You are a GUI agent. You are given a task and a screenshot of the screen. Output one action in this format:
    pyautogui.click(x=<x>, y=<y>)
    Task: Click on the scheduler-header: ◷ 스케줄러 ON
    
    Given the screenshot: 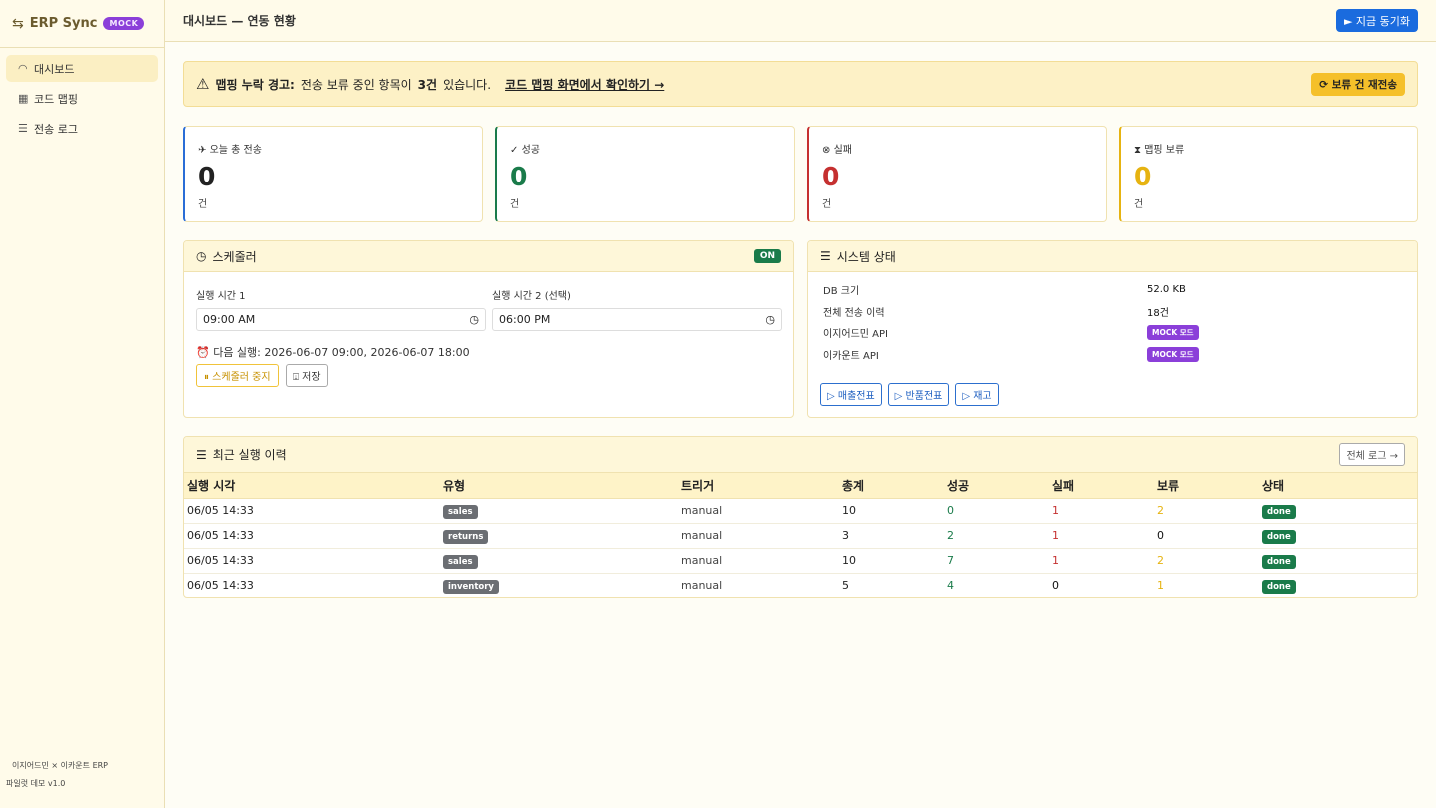 What is the action you would take?
    pyautogui.click(x=488, y=256)
    